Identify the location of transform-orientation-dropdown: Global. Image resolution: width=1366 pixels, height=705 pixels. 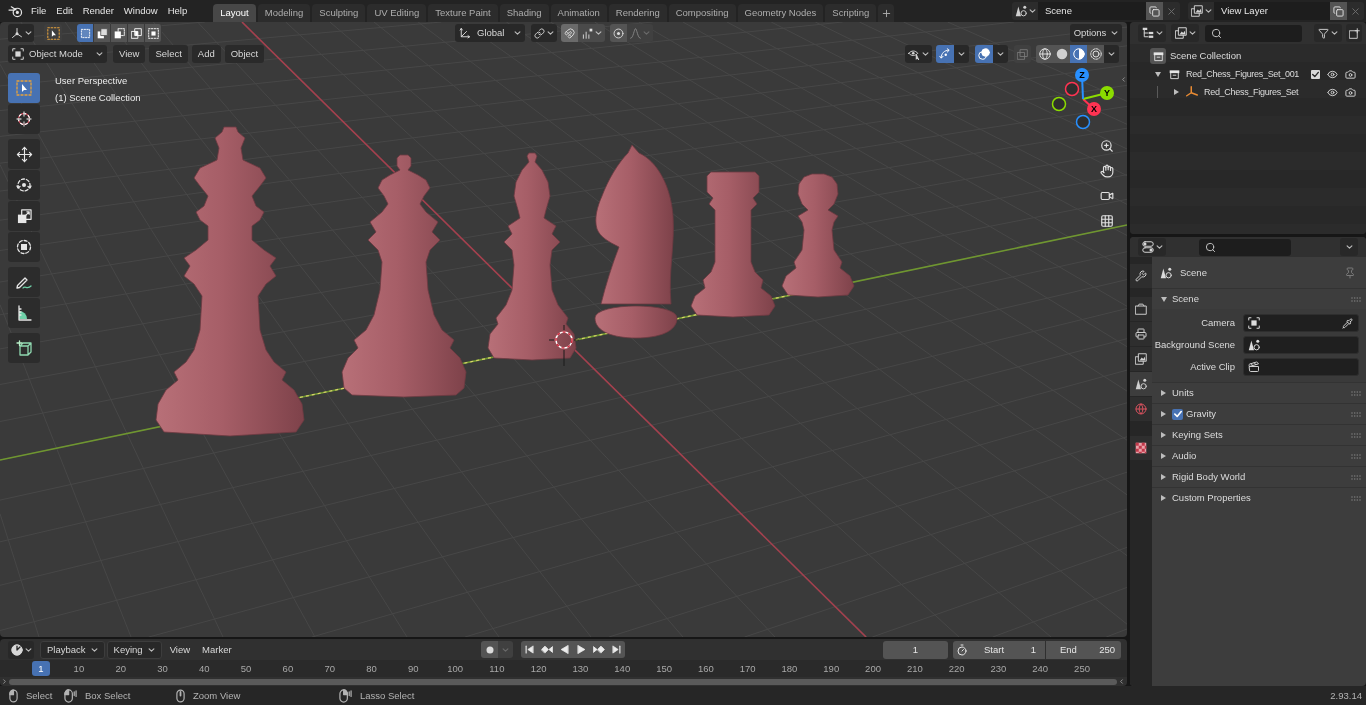
(490, 33).